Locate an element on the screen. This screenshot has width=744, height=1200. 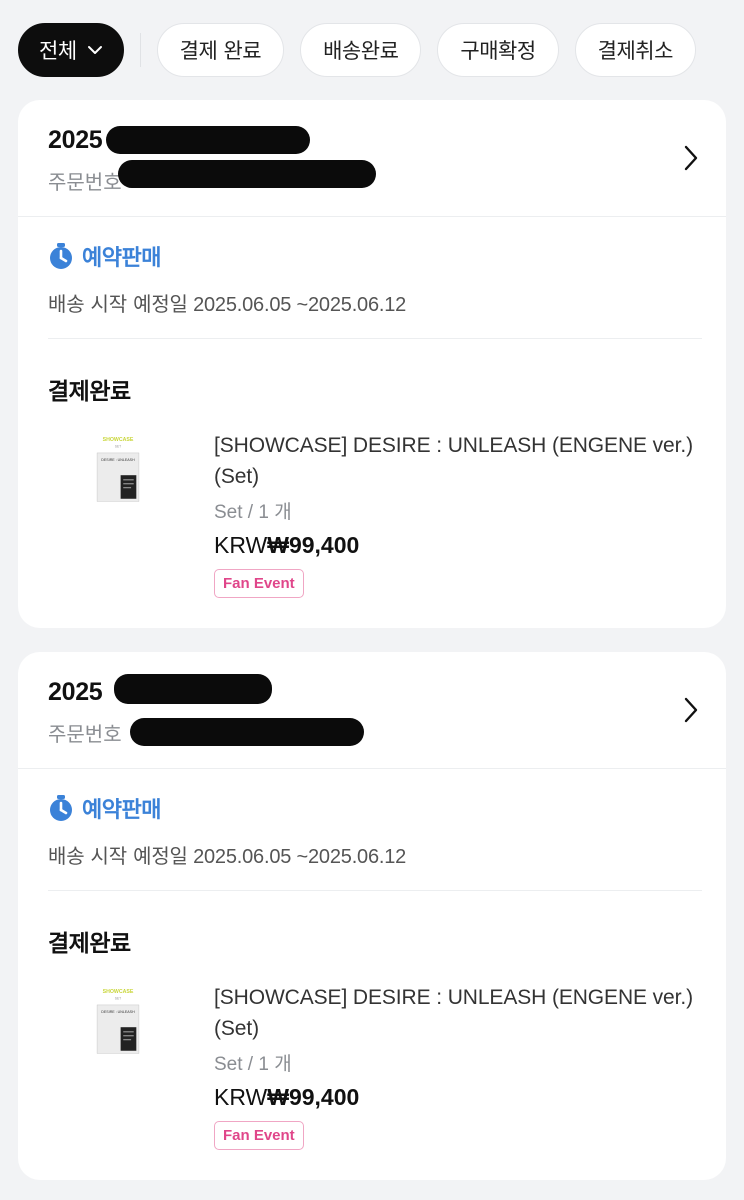
filter-chip-label: 구매확정 is located at coordinates (498, 51).